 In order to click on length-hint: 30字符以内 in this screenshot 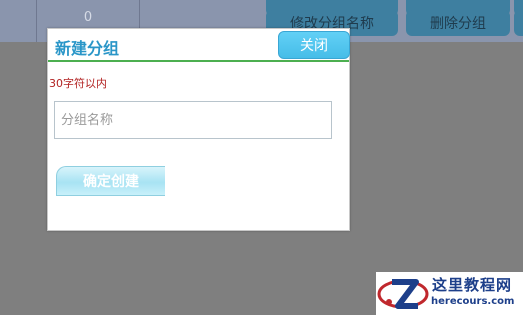, I will do `click(78, 83)`.